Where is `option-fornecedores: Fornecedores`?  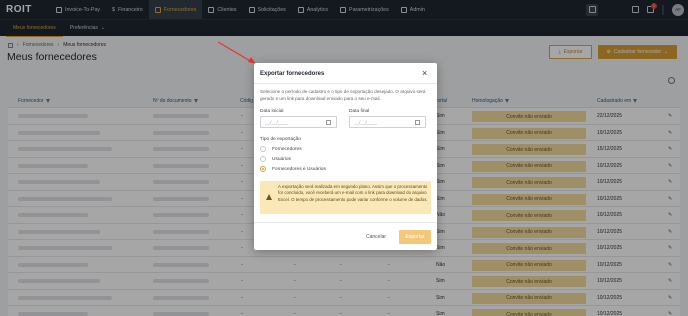
option-fornecedores: Fornecedores is located at coordinates (281, 149).